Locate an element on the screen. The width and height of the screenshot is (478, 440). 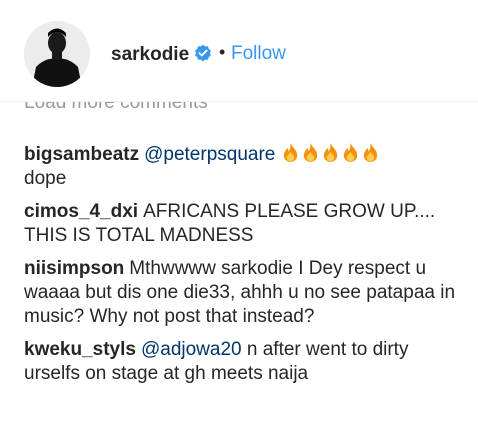
fire-emoji-group is located at coordinates (331, 154).